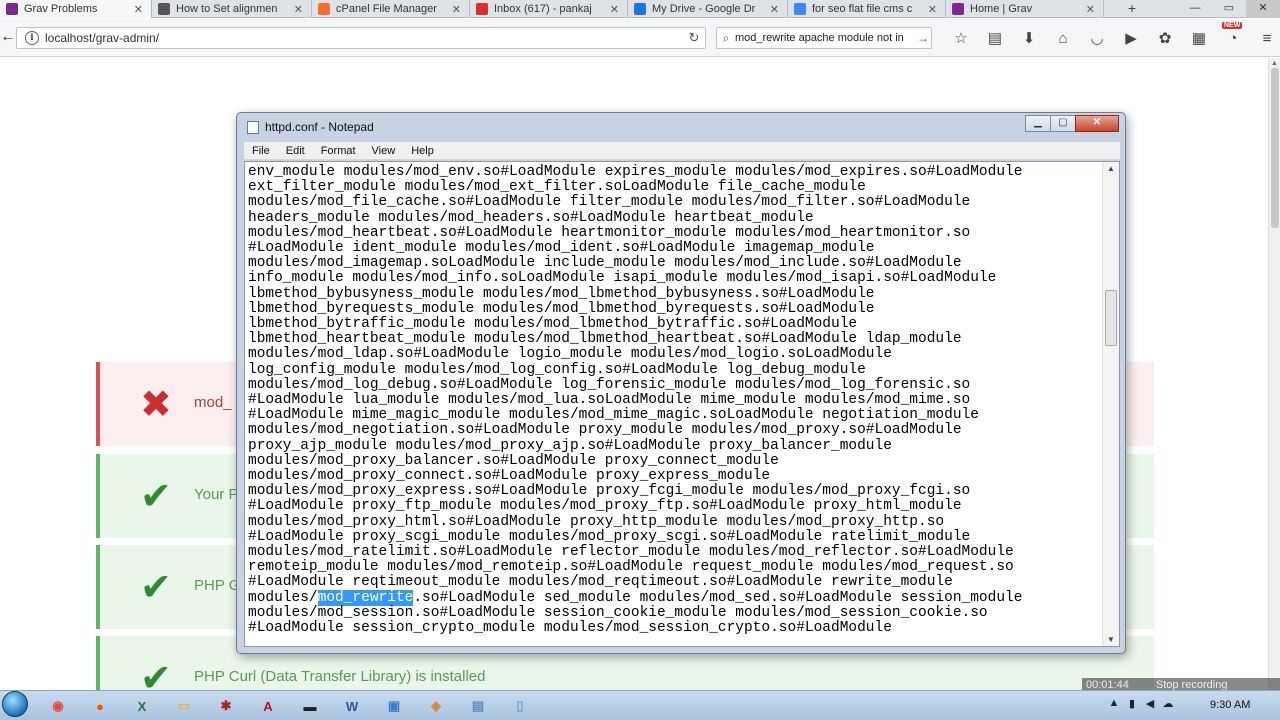  I want to click on extension-icon: ✿, so click(1165, 38).